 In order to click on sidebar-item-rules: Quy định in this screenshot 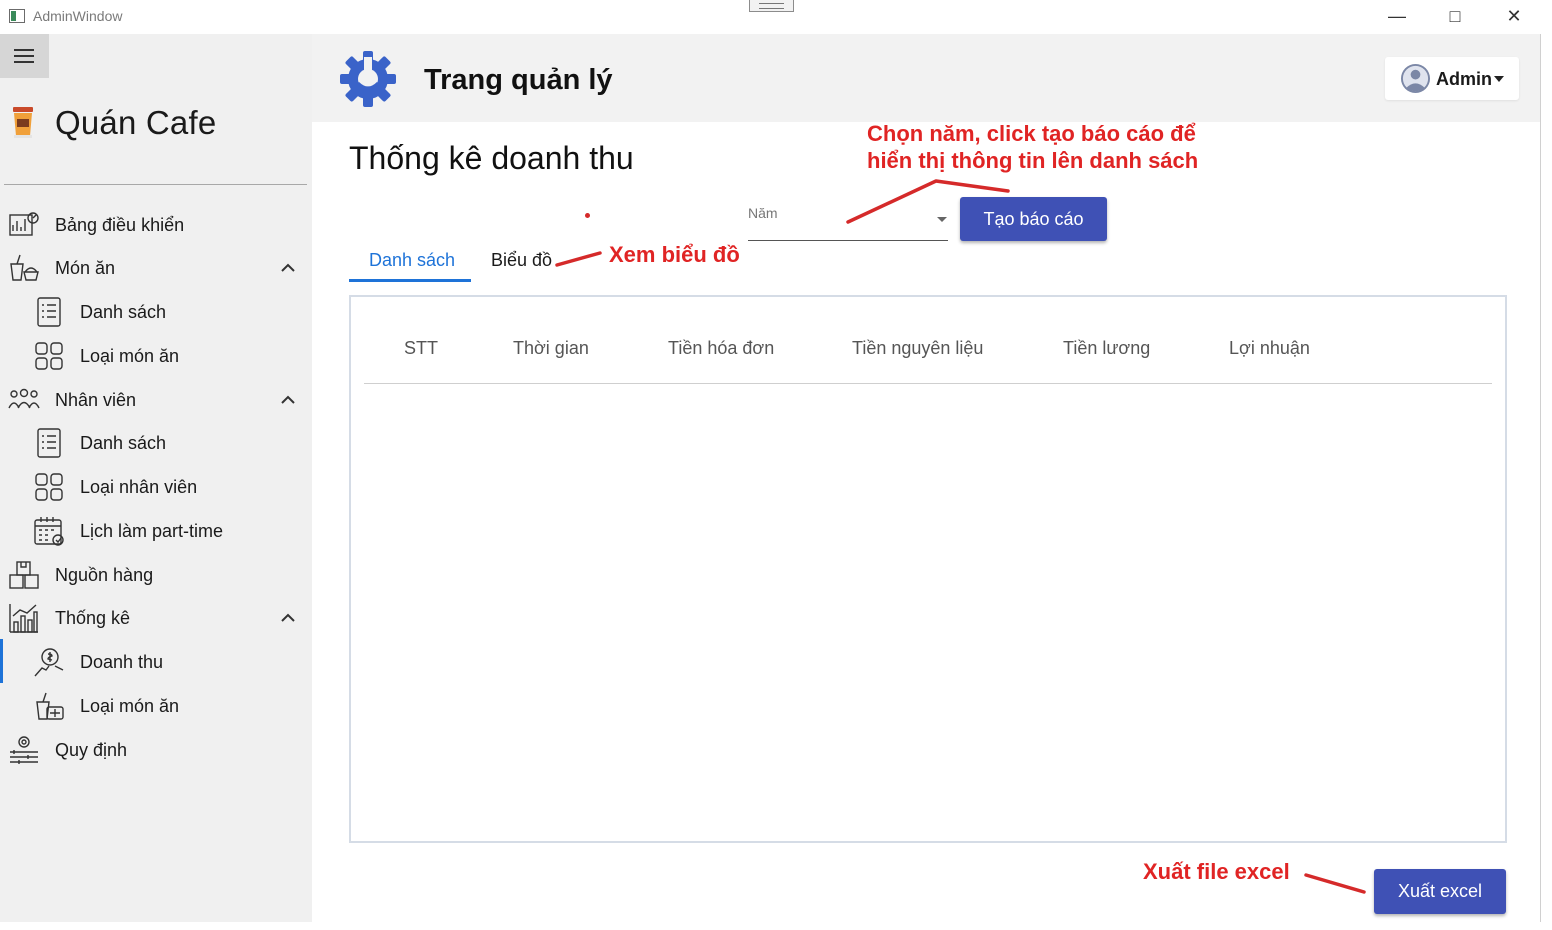, I will do `click(156, 750)`.